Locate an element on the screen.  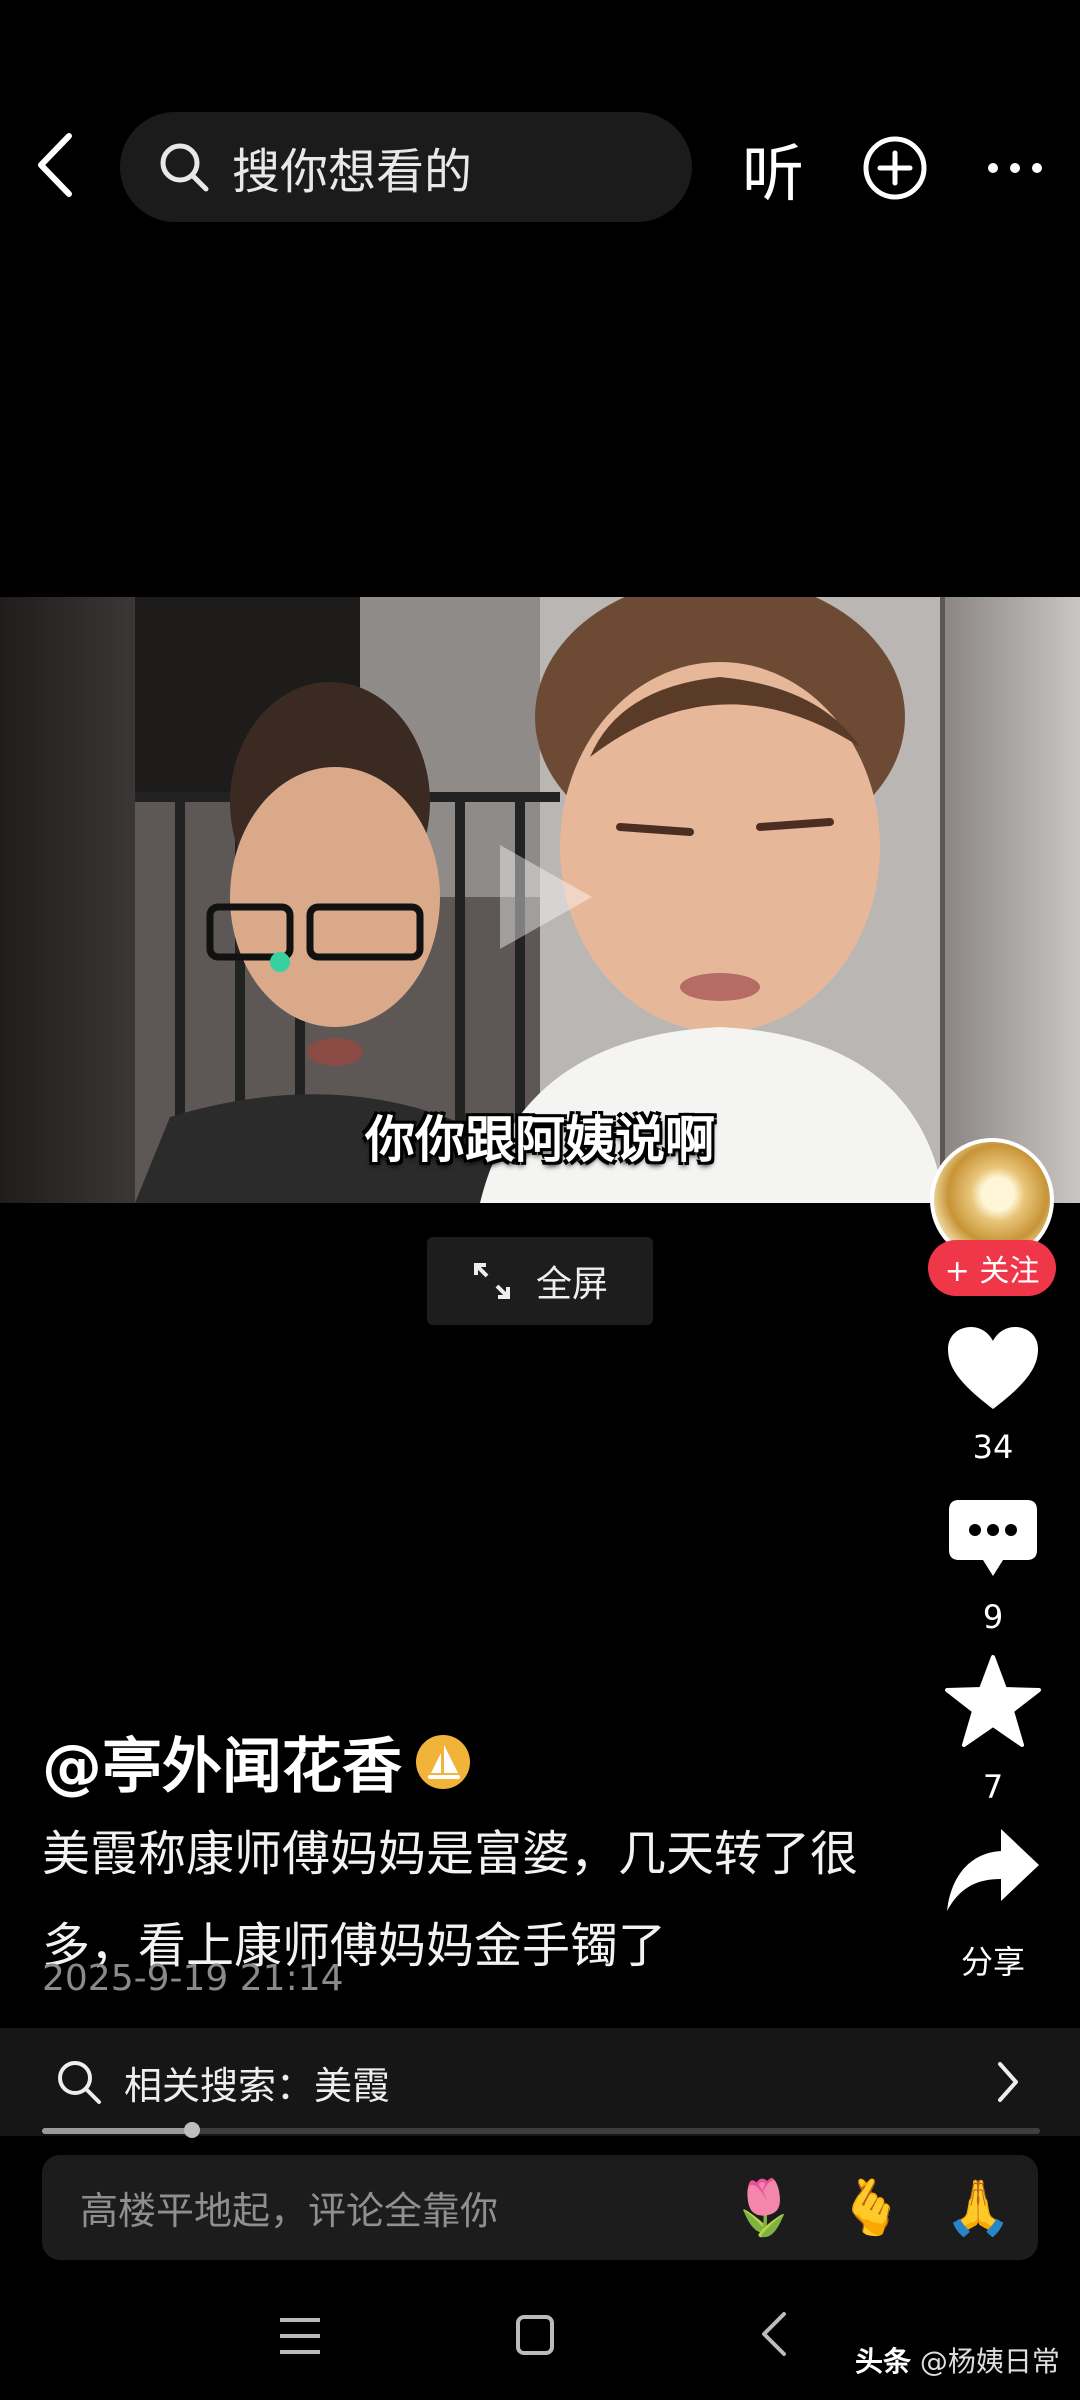
heart-icon is located at coordinates (993, 1368).